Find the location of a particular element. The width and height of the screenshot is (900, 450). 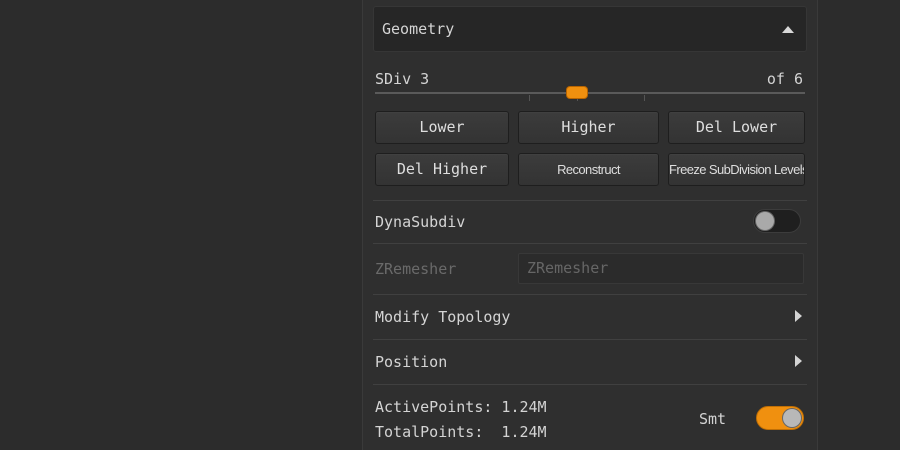

smt-label: Smt is located at coordinates (713, 419).